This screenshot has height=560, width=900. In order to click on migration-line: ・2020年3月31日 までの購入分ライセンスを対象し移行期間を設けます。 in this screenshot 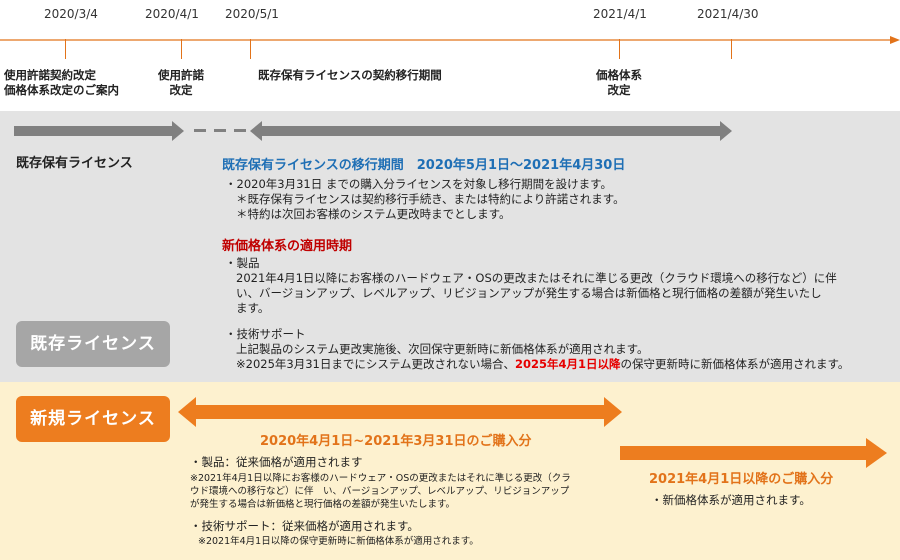, I will do `click(418, 184)`.